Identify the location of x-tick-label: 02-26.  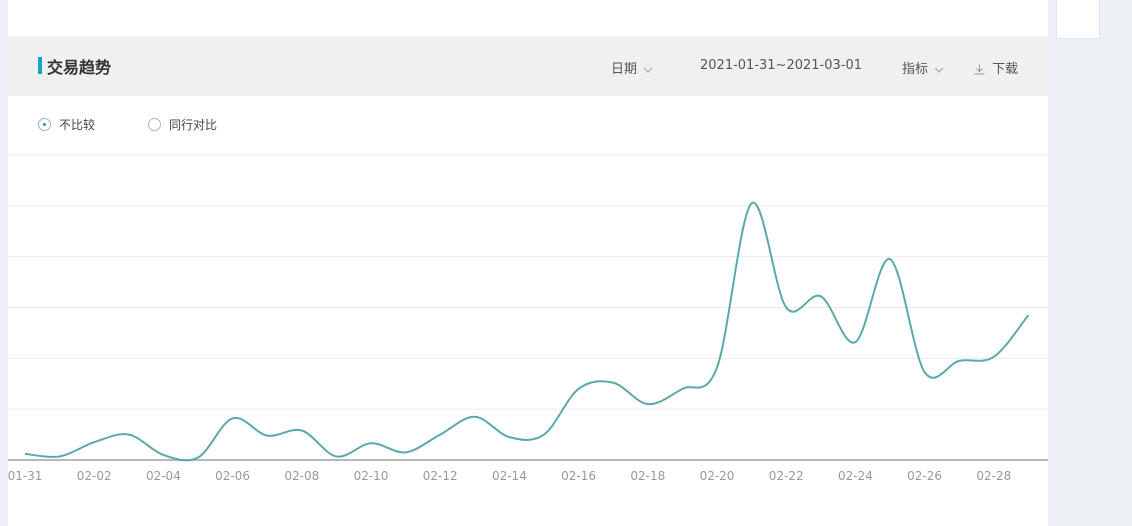
(924, 476).